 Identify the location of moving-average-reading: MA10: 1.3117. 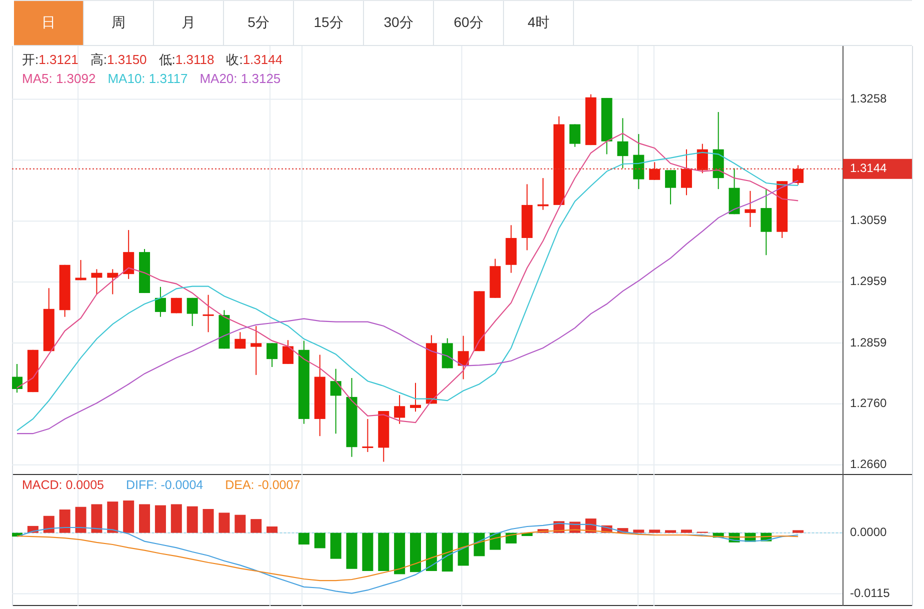
(148, 78).